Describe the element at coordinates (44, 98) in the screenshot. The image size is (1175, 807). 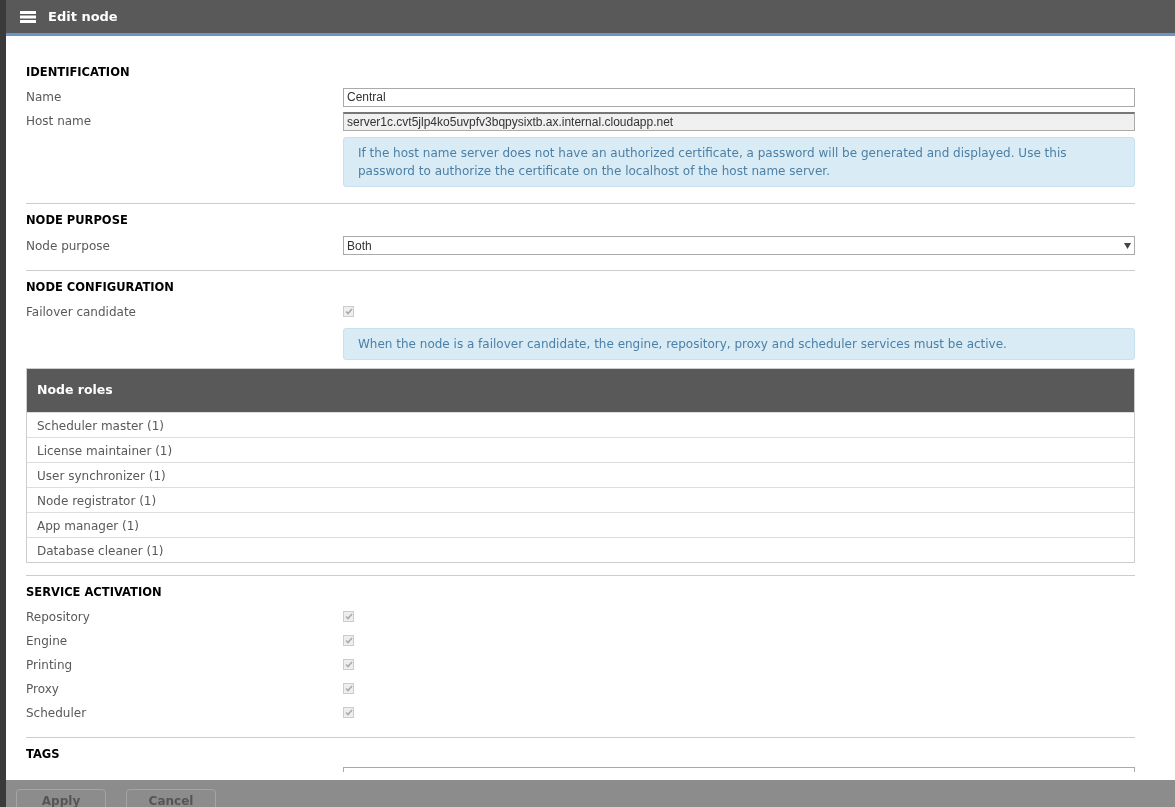
I see `field-label: Name` at that location.